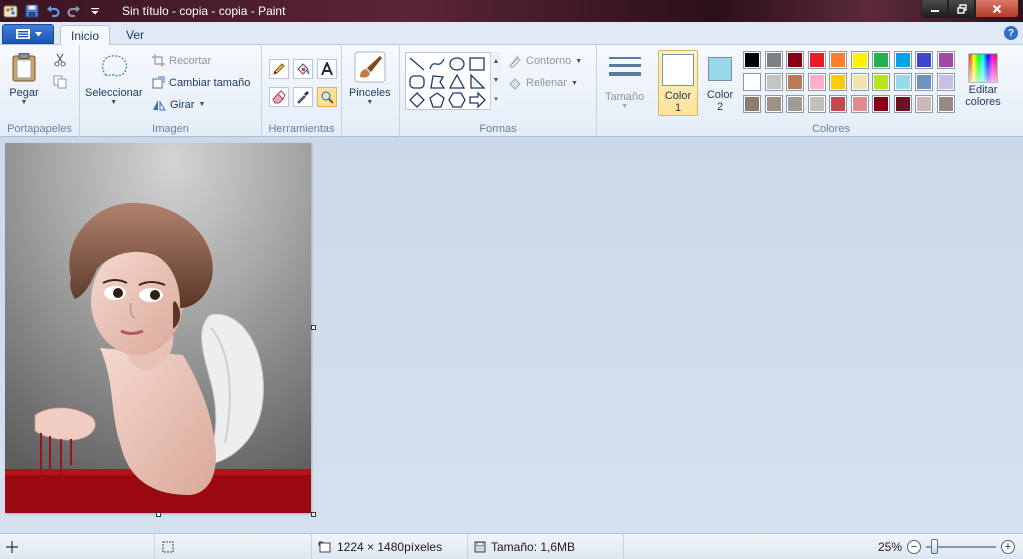 The width and height of the screenshot is (1023, 559). What do you see at coordinates (1008, 547) in the screenshot?
I see `zoom-in-icon: +` at bounding box center [1008, 547].